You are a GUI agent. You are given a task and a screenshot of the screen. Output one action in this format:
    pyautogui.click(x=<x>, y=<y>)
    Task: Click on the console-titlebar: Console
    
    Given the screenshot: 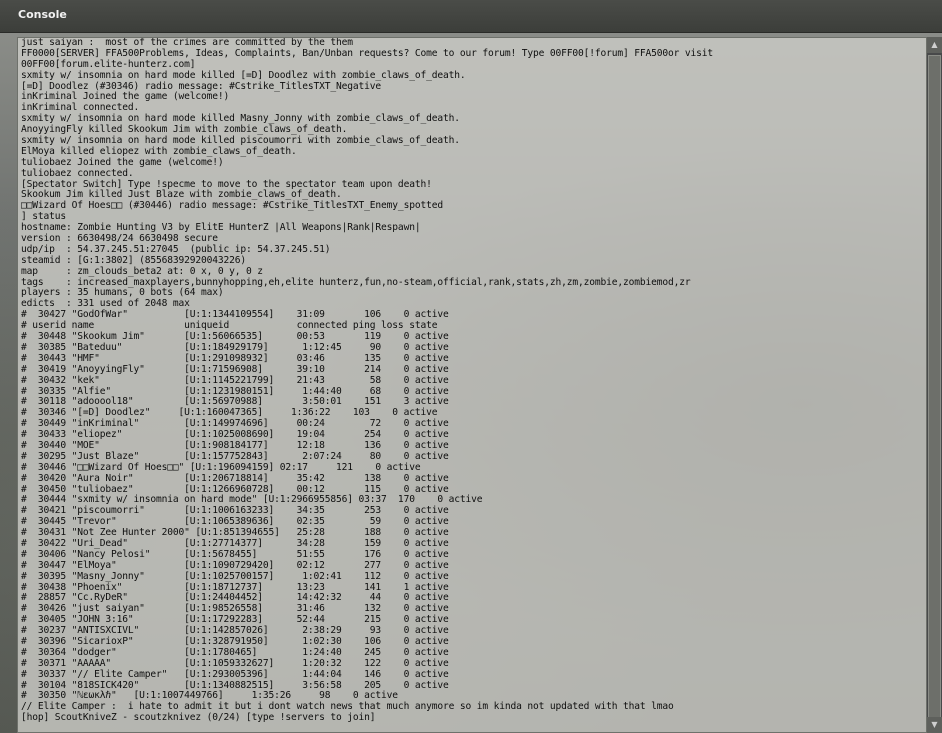 What is the action you would take?
    pyautogui.click(x=471, y=16)
    